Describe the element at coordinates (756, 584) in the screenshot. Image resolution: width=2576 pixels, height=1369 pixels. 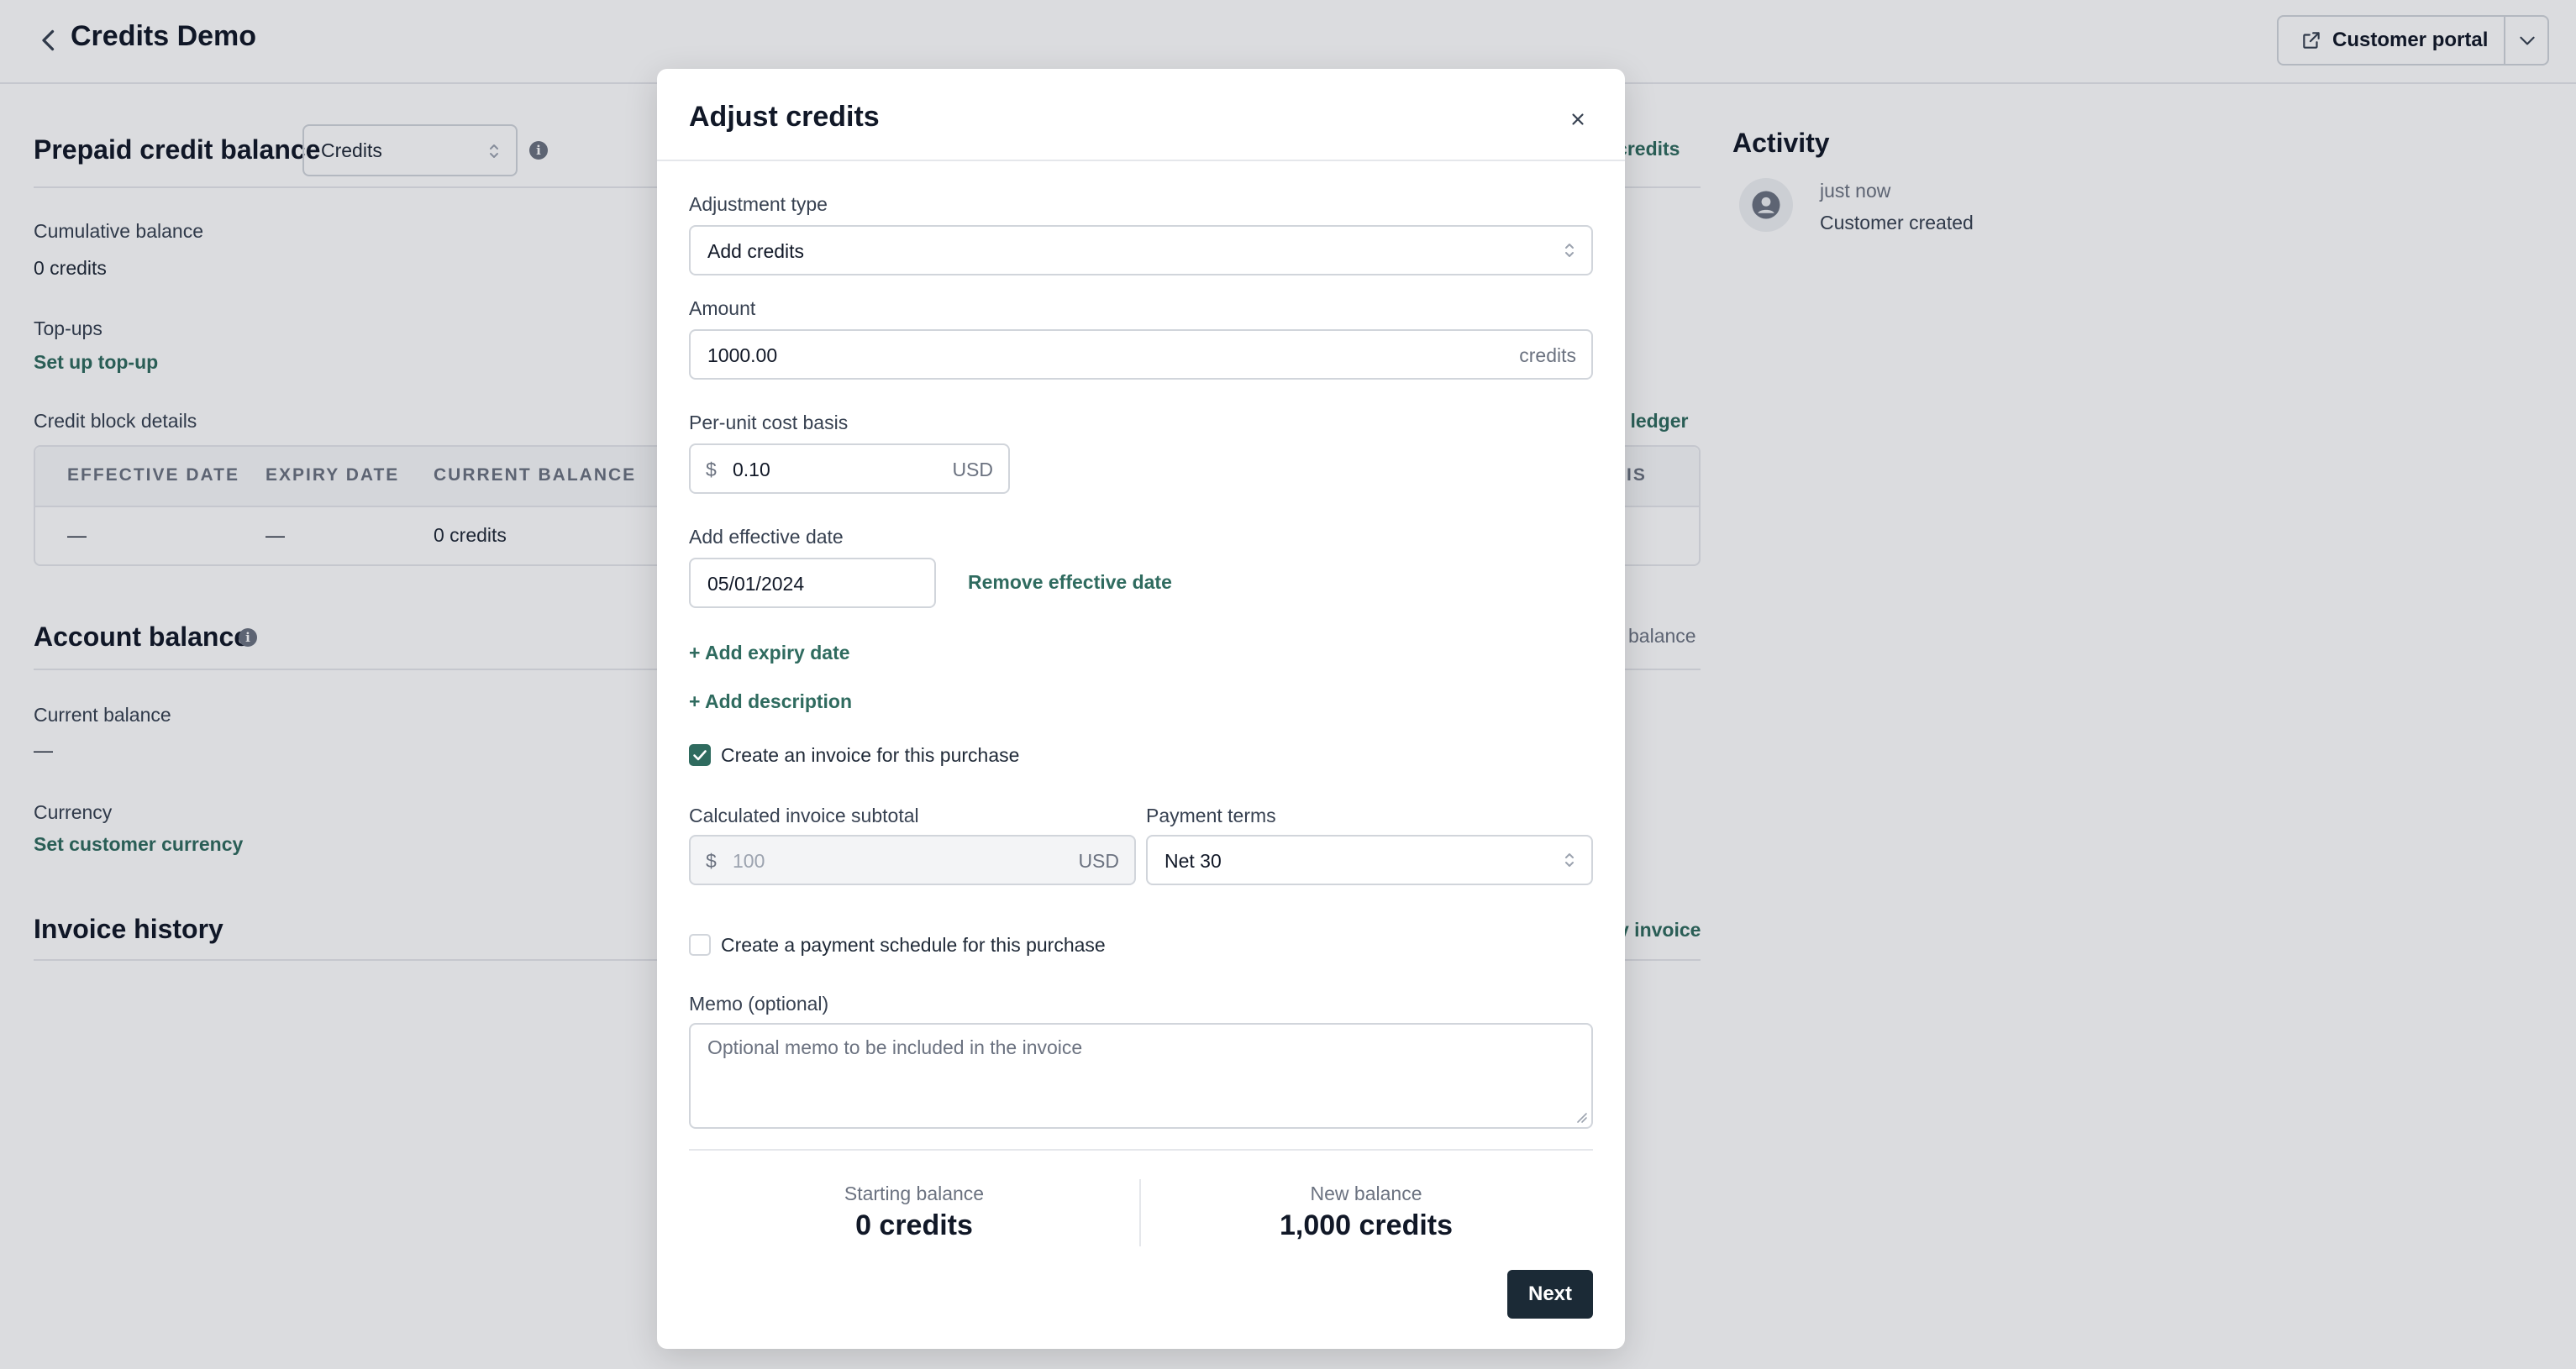
I see `effective-date-value: 05/01/2024` at that location.